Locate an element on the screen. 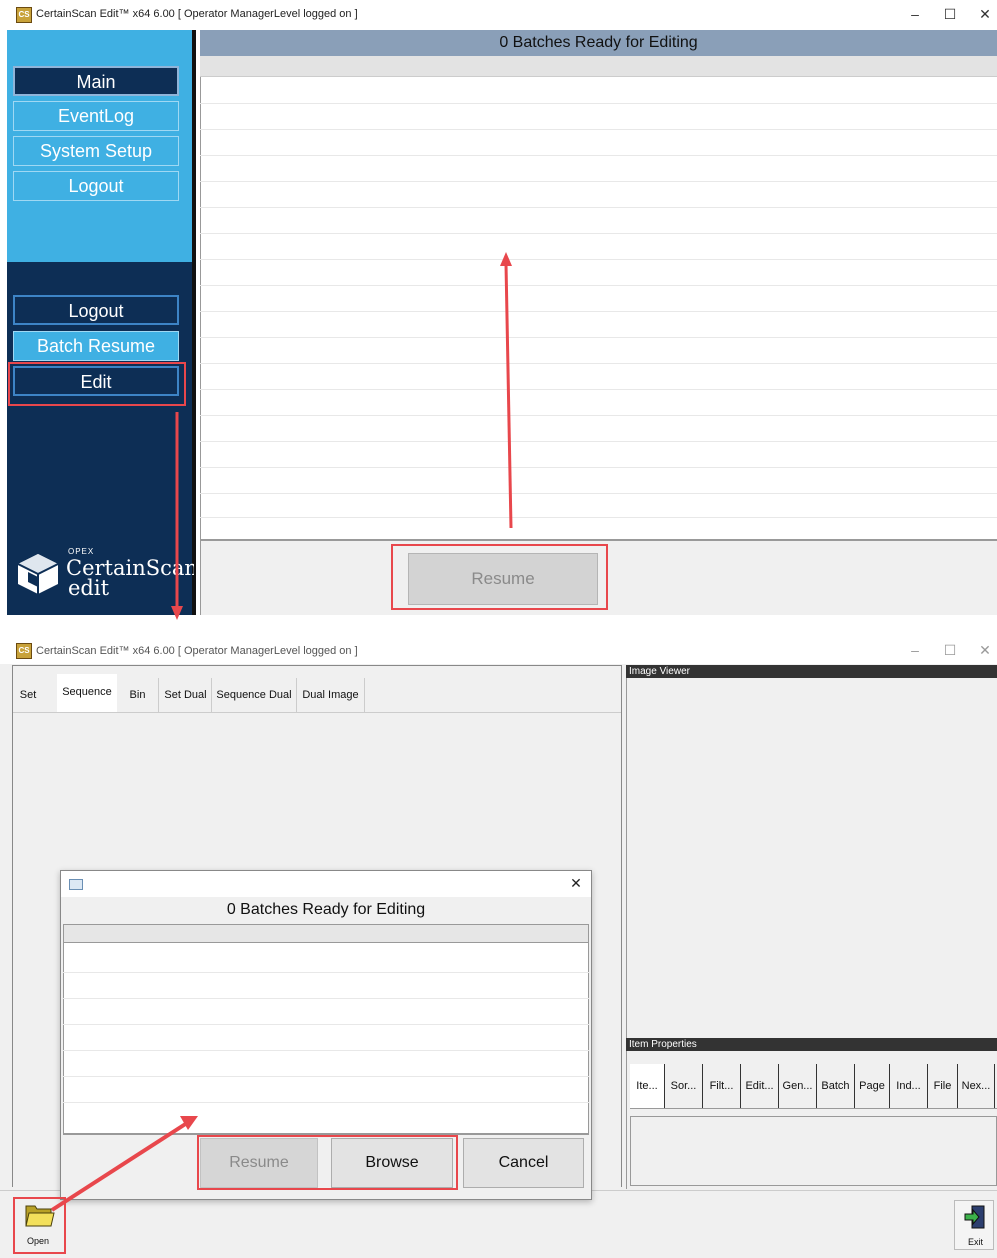  prop-tab-file: File is located at coordinates (942, 1086).